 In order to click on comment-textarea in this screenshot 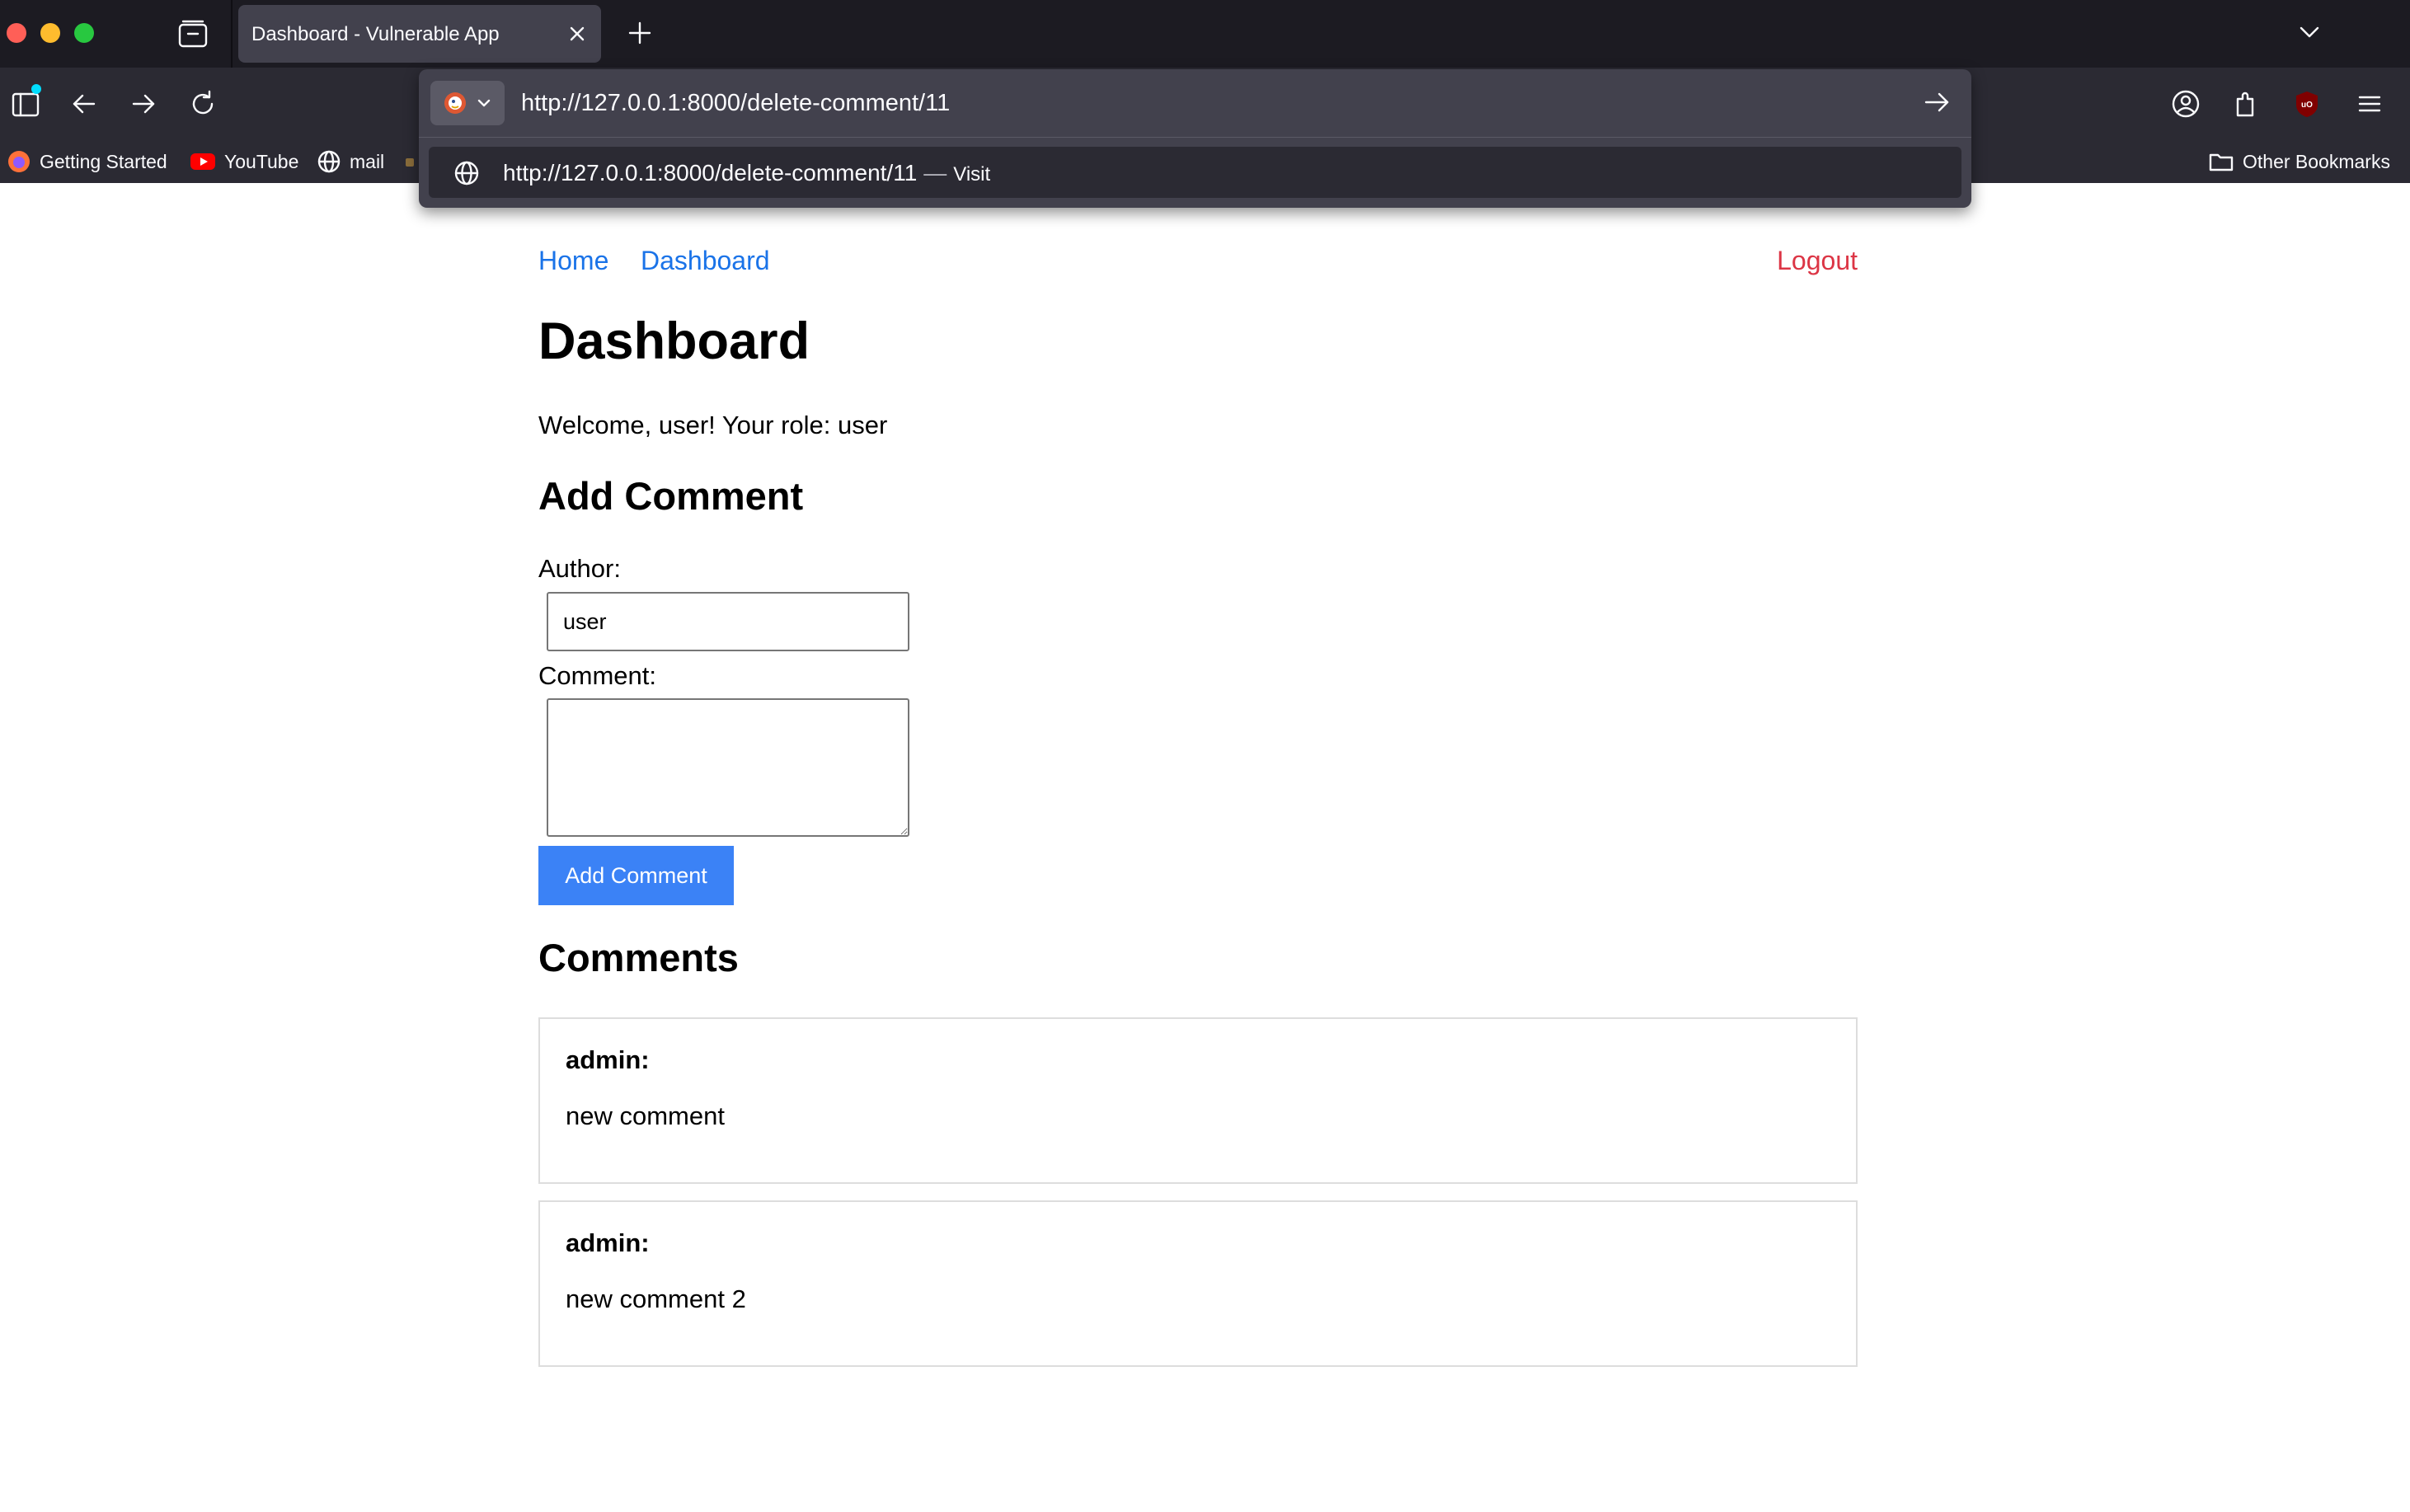, I will do `click(728, 768)`.